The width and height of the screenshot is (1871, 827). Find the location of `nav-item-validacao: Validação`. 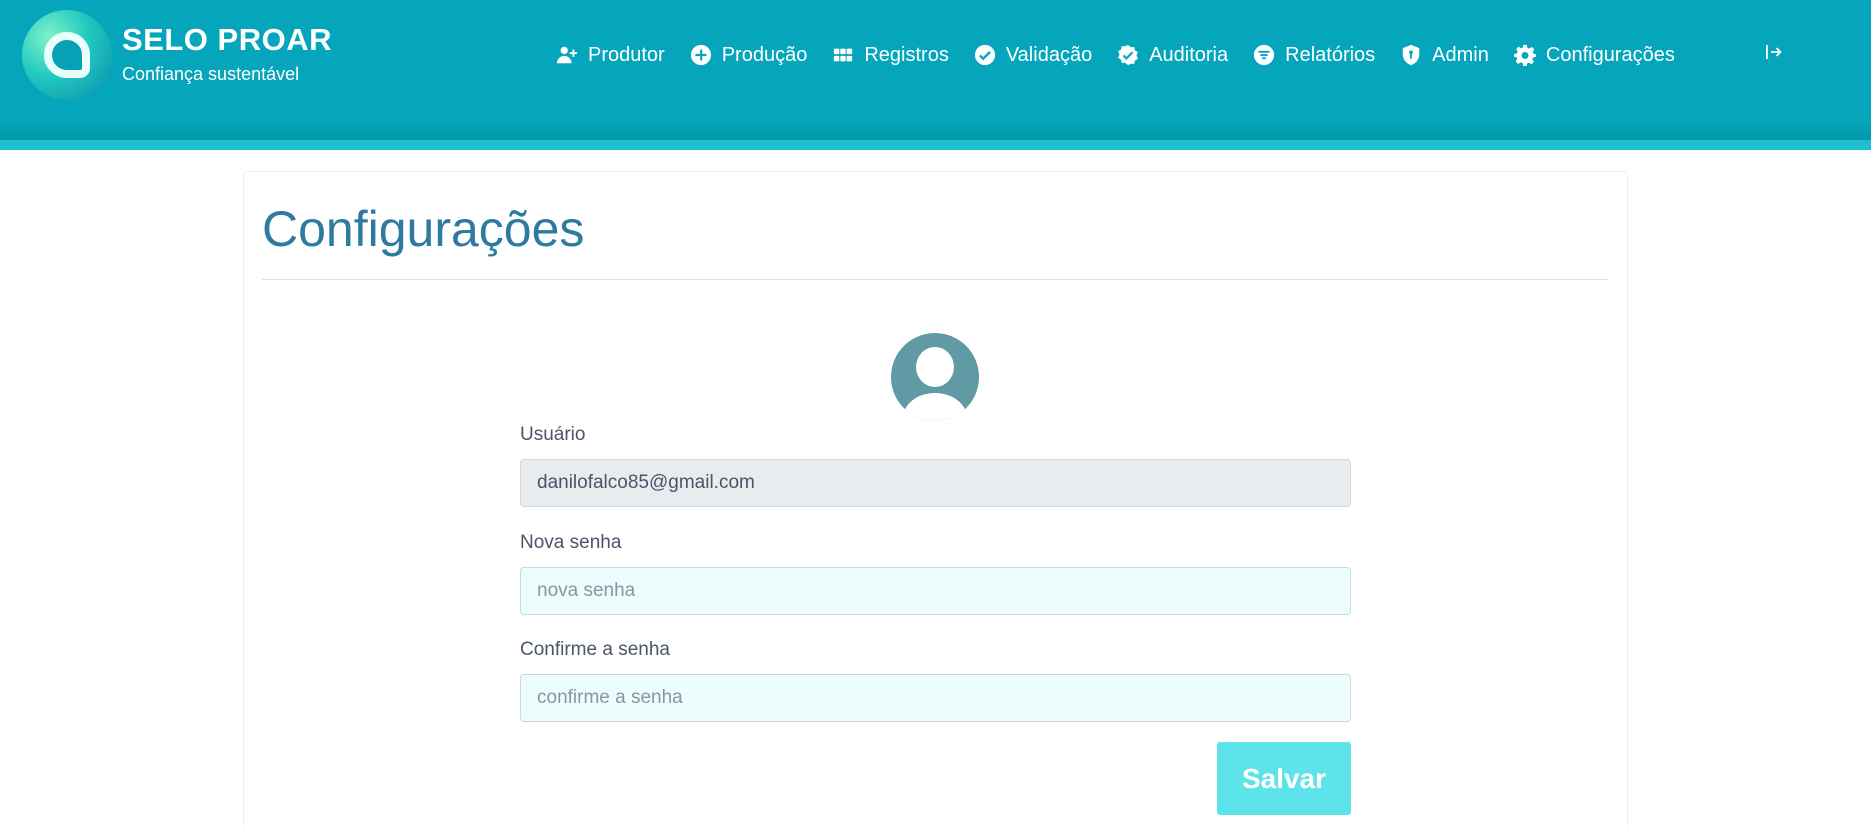

nav-item-validacao: Validação is located at coordinates (1033, 55).